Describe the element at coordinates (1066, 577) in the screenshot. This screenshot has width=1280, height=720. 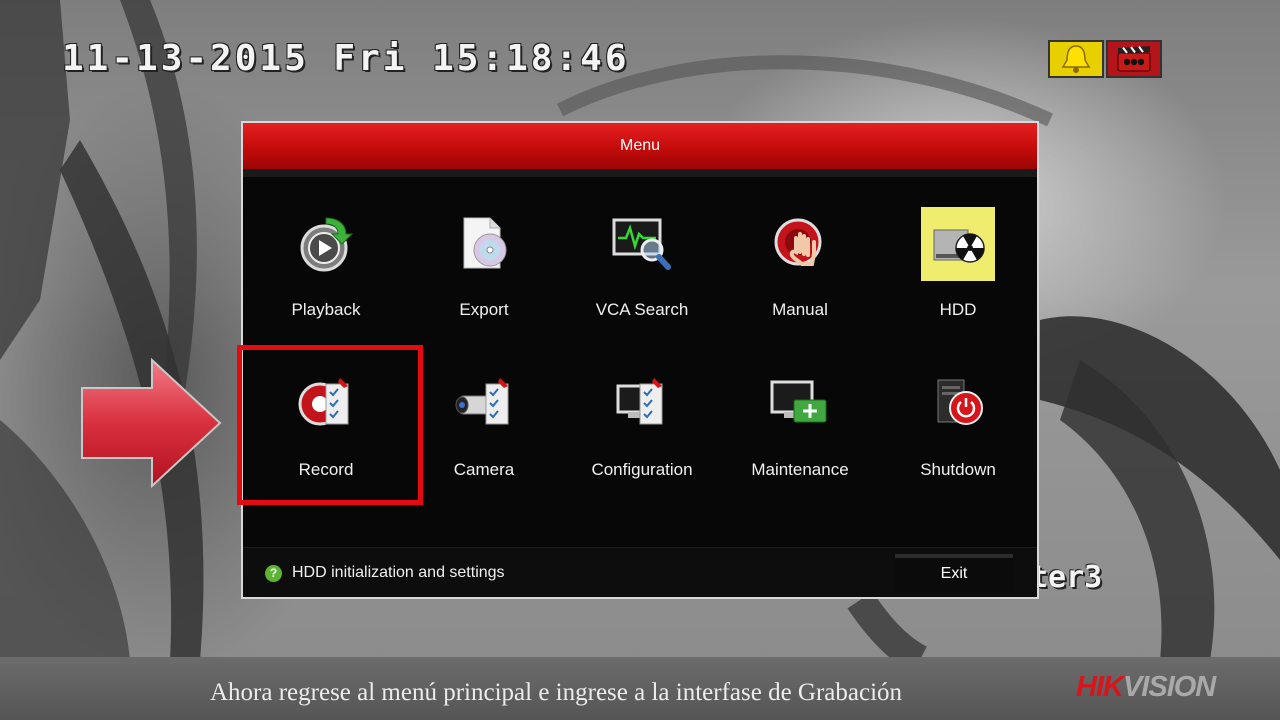
I see `osd-channel-label: ter3` at that location.